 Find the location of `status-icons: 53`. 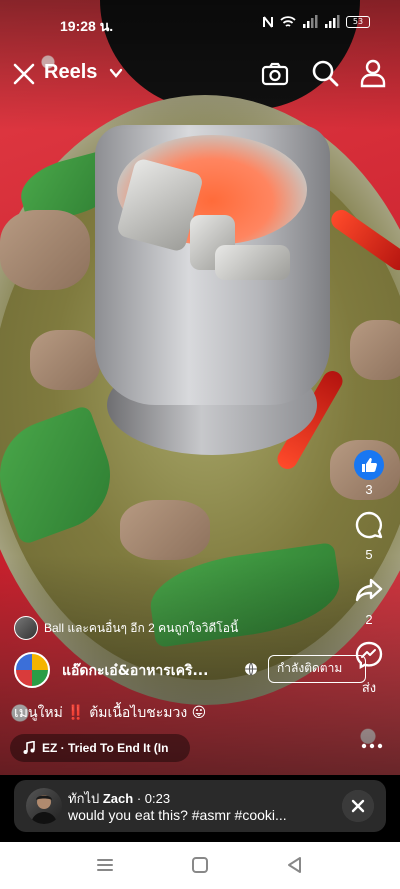

status-icons: 53 is located at coordinates (316, 22).